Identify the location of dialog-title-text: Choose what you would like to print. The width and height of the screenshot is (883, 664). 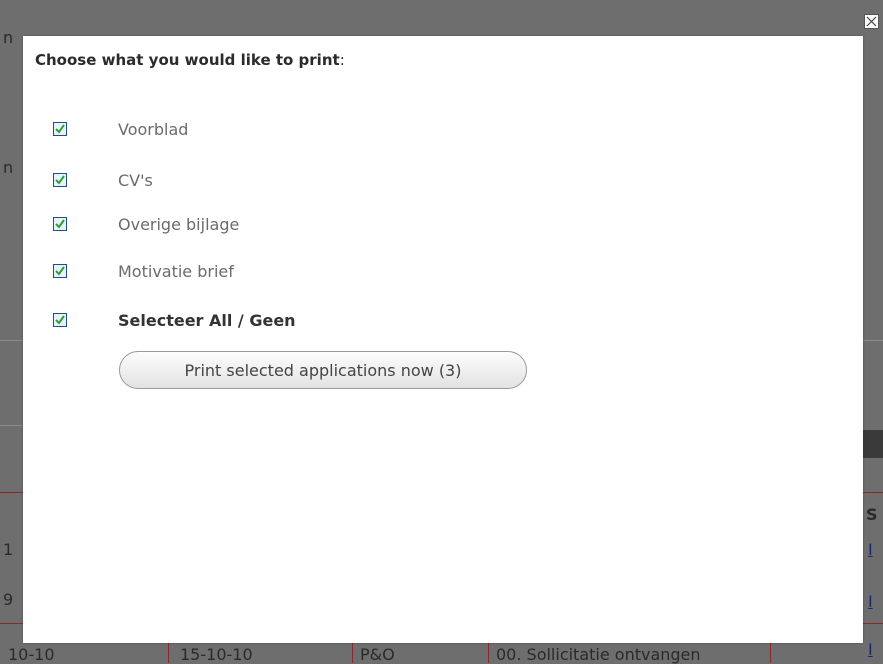
(187, 60).